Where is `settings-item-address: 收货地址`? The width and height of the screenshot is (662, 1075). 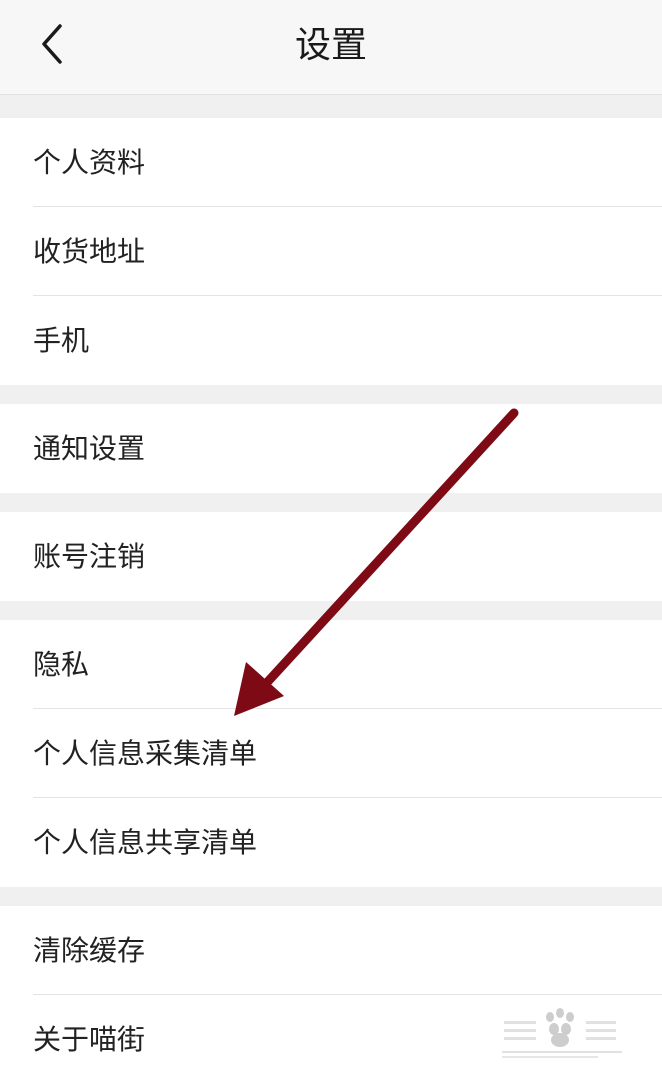 settings-item-address: 收货地址 is located at coordinates (331, 251).